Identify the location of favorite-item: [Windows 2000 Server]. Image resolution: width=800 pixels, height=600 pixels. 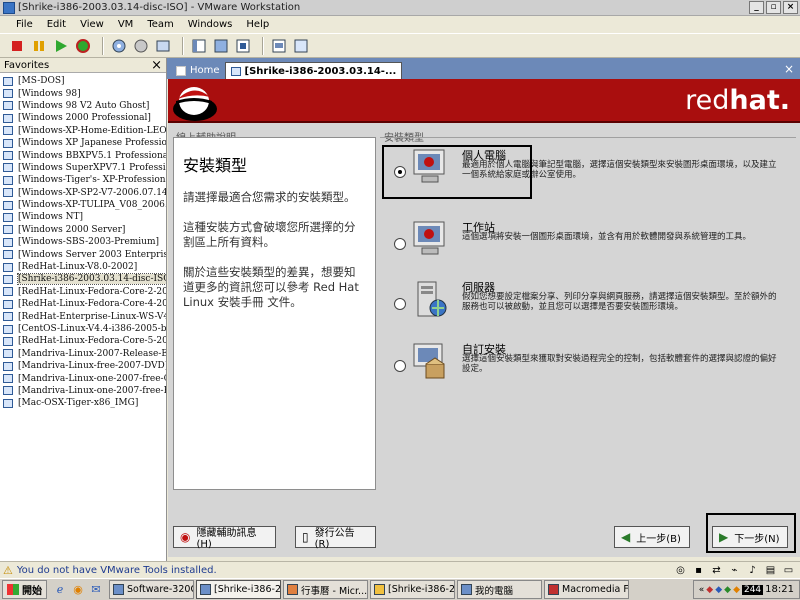
(84, 230).